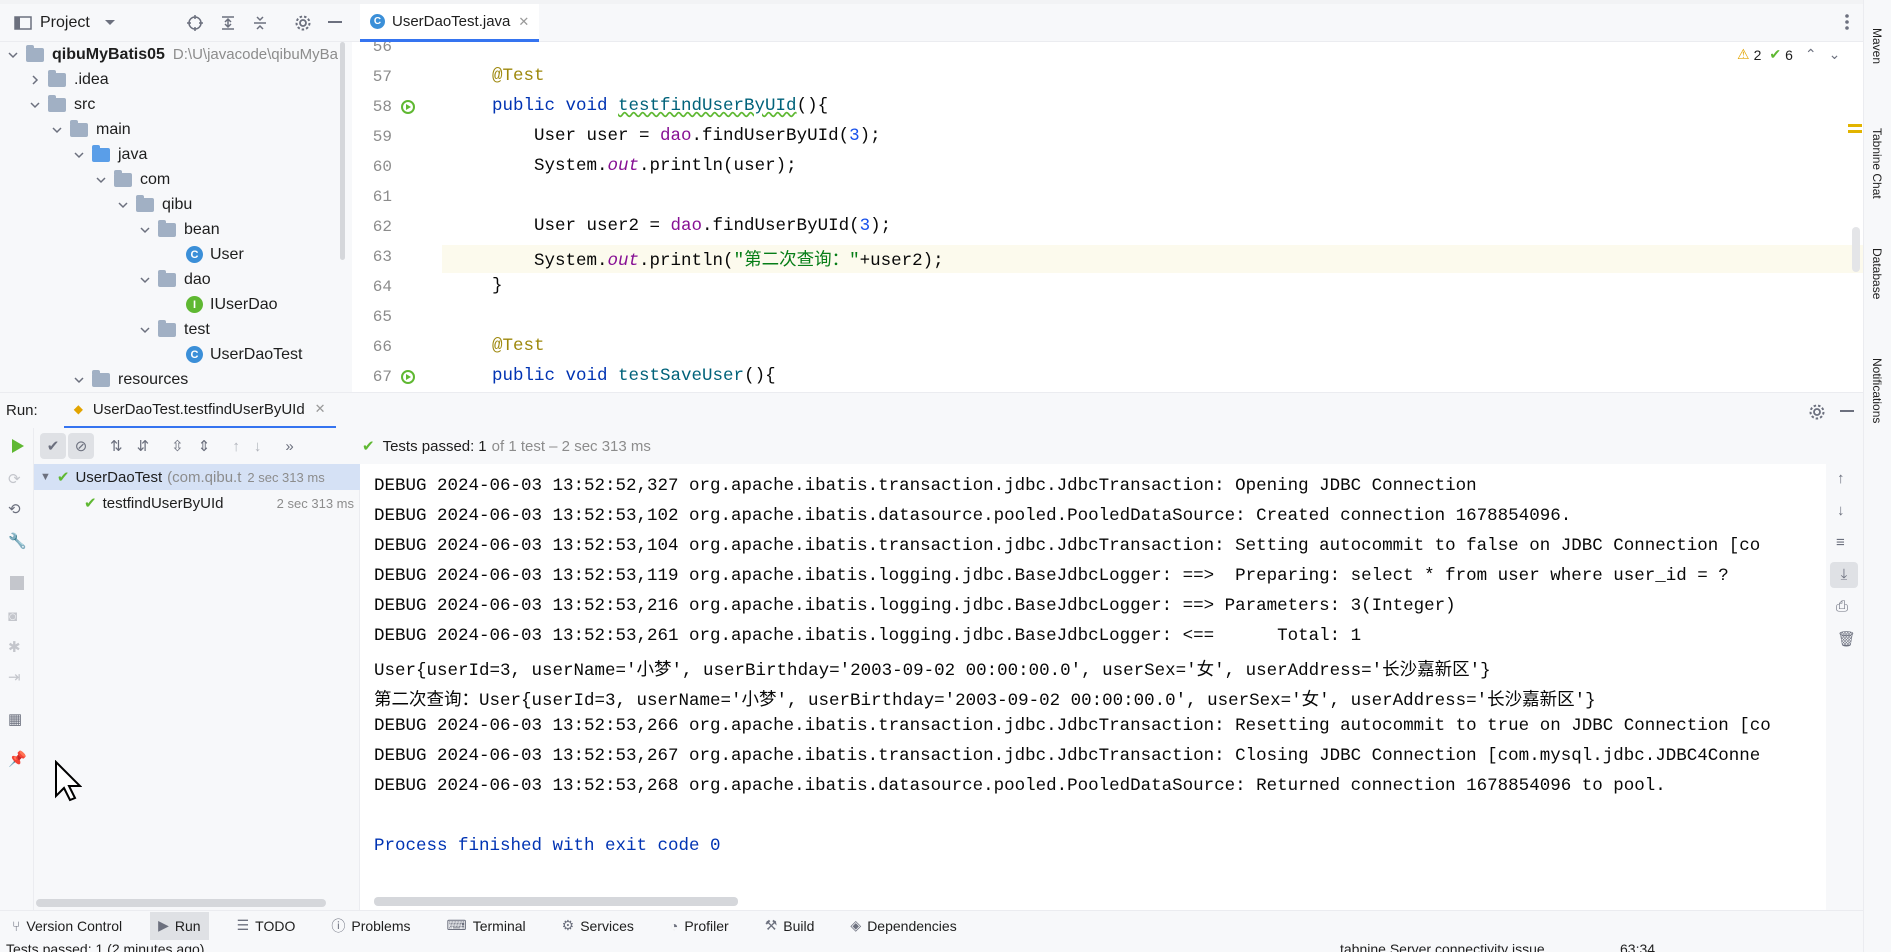 The image size is (1891, 952). What do you see at coordinates (15, 719) in the screenshot?
I see `layout-icon: ▦` at bounding box center [15, 719].